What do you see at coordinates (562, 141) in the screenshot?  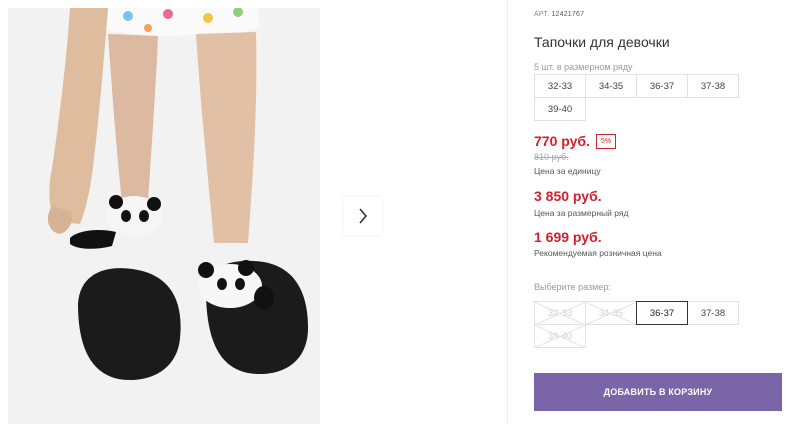 I see `unit-price: 770 руб.` at bounding box center [562, 141].